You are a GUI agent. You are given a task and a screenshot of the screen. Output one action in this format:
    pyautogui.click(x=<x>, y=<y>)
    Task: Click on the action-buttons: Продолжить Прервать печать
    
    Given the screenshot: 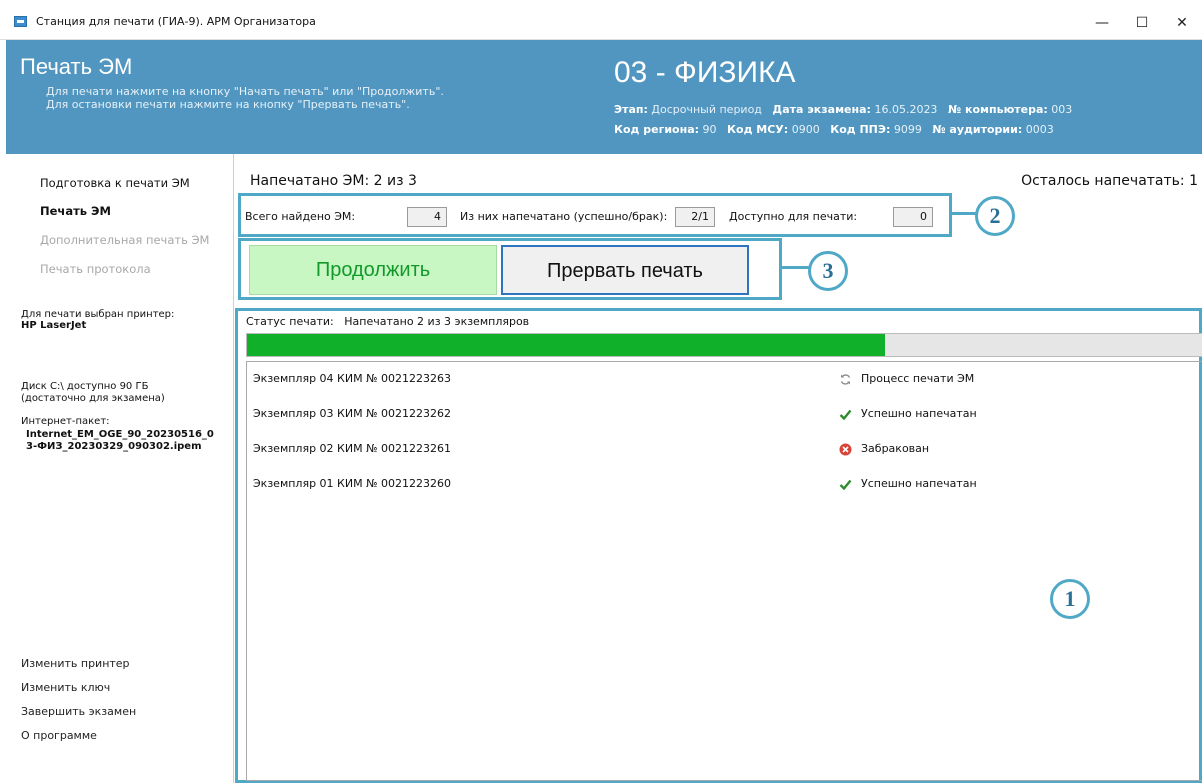 What is the action you would take?
    pyautogui.click(x=510, y=269)
    